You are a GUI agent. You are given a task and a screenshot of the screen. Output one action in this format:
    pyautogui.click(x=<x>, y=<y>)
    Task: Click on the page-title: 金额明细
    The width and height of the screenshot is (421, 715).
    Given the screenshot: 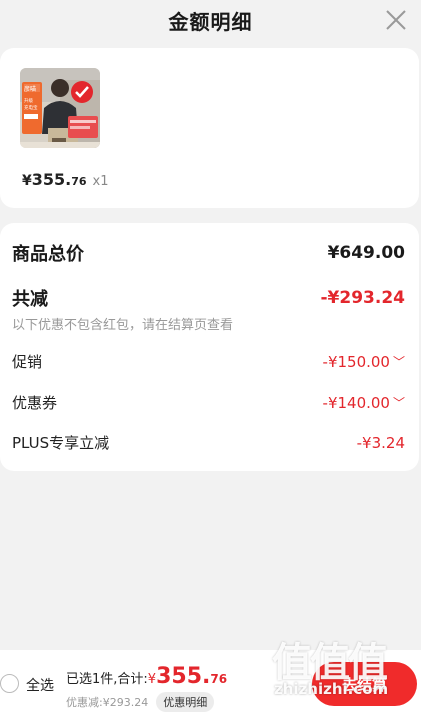 What is the action you would take?
    pyautogui.click(x=210, y=21)
    